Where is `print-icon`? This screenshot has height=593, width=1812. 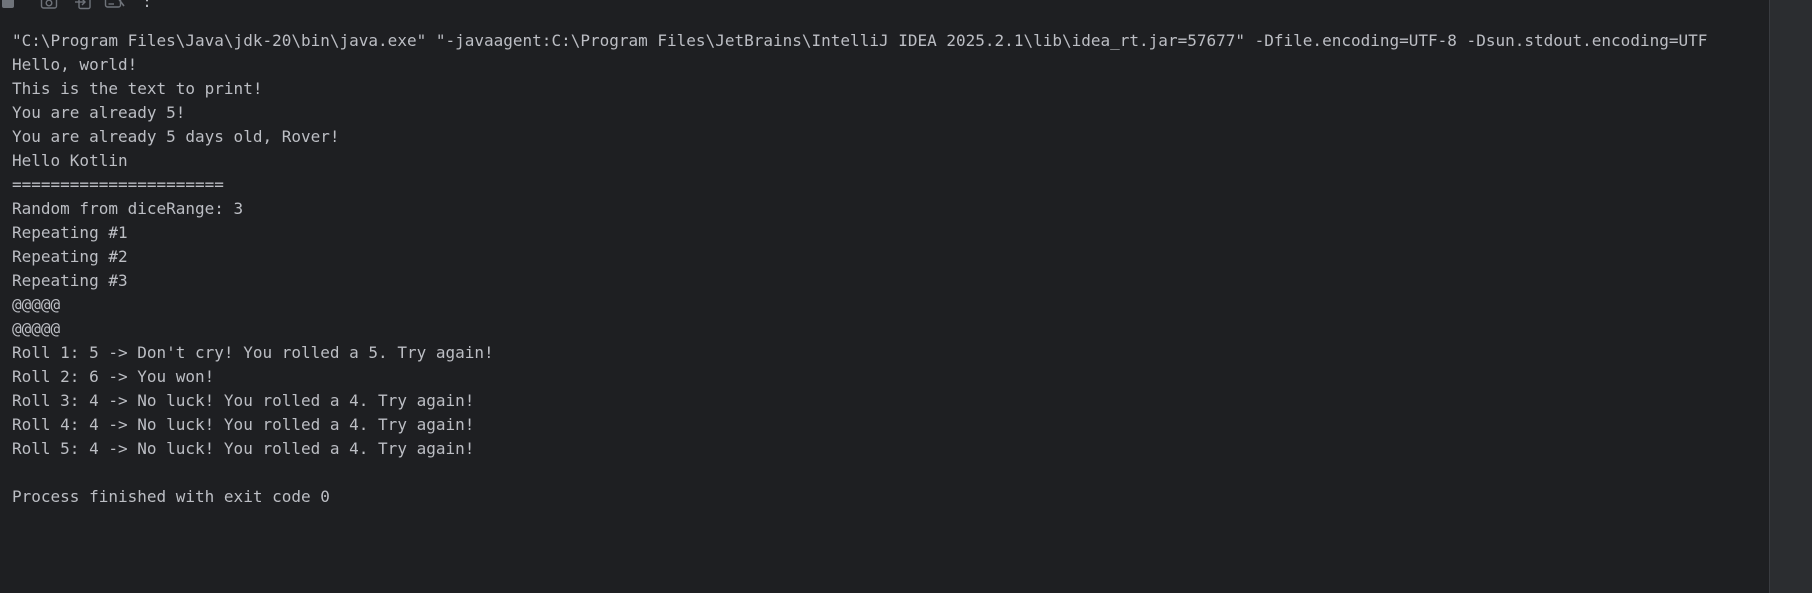
print-icon is located at coordinates (115, 5).